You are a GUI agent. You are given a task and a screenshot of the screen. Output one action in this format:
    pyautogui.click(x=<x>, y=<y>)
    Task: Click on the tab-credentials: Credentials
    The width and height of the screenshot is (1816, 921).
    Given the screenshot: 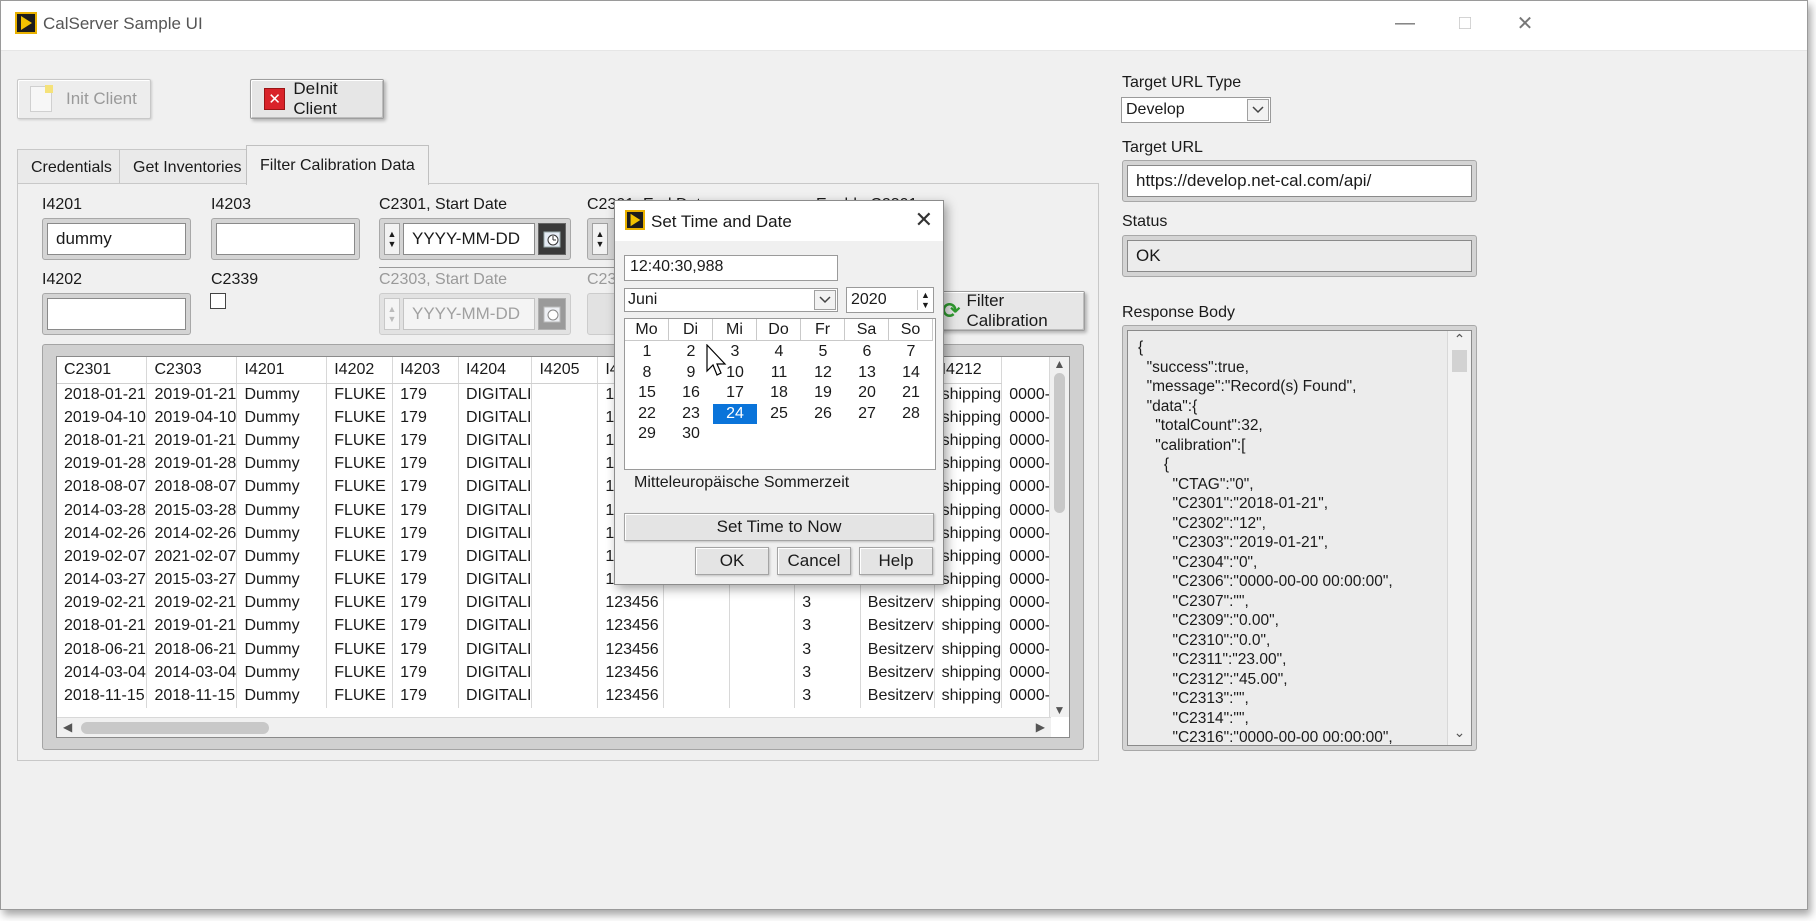 What is the action you would take?
    pyautogui.click(x=71, y=167)
    